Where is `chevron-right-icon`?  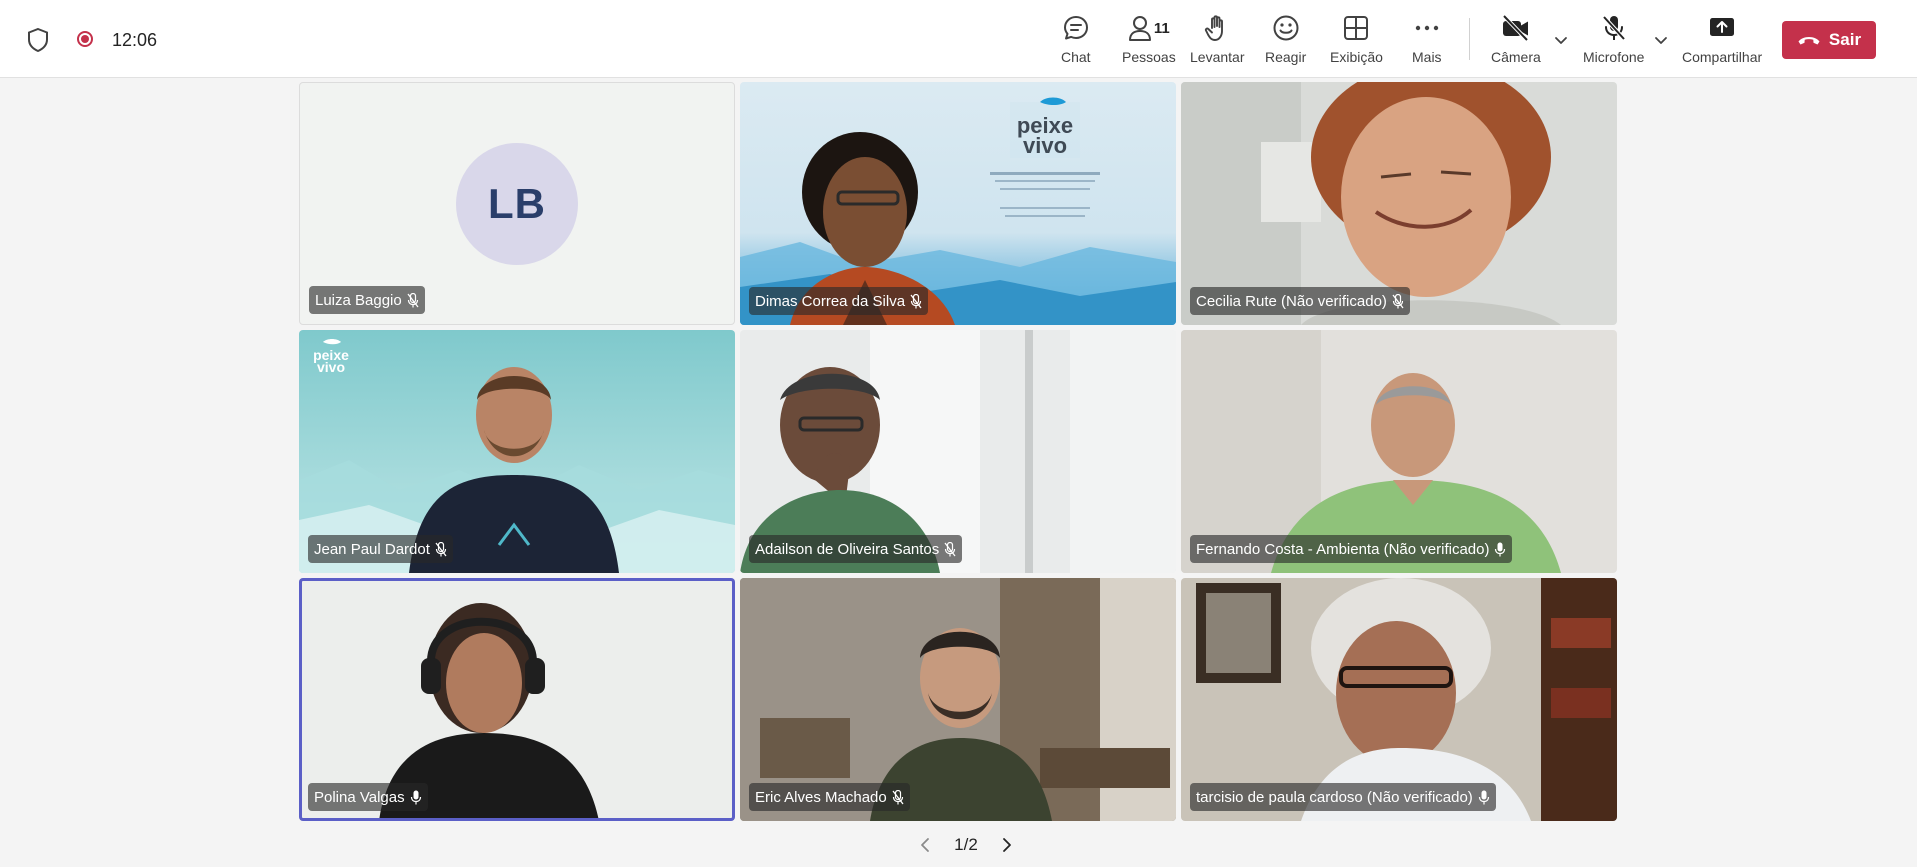
chevron-right-icon is located at coordinates (1007, 845).